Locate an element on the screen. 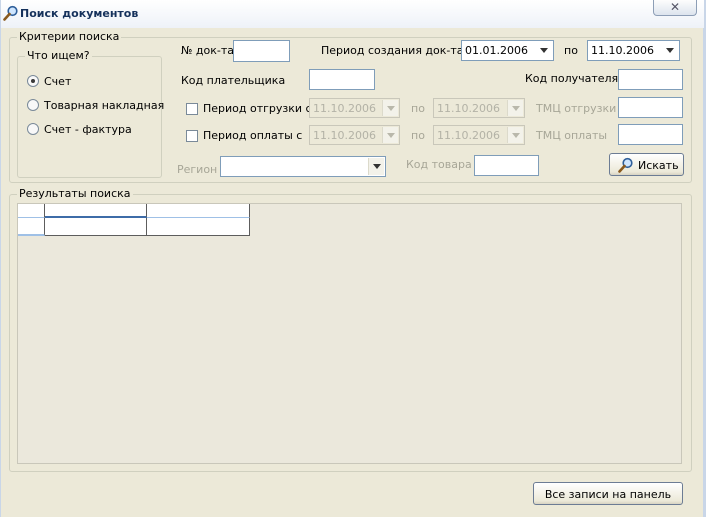  radio-waybill-label: Товарная накладная is located at coordinates (104, 105).